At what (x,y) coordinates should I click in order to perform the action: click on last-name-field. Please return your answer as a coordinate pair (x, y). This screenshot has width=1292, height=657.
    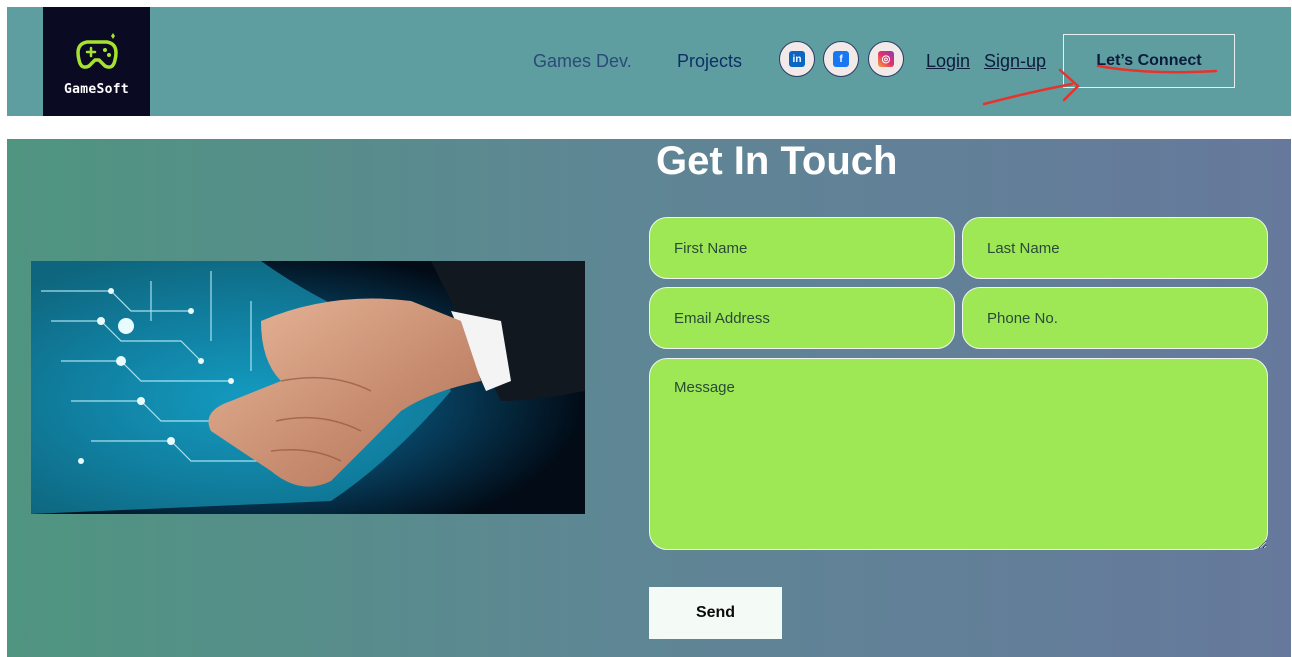
    Looking at the image, I should click on (1115, 248).